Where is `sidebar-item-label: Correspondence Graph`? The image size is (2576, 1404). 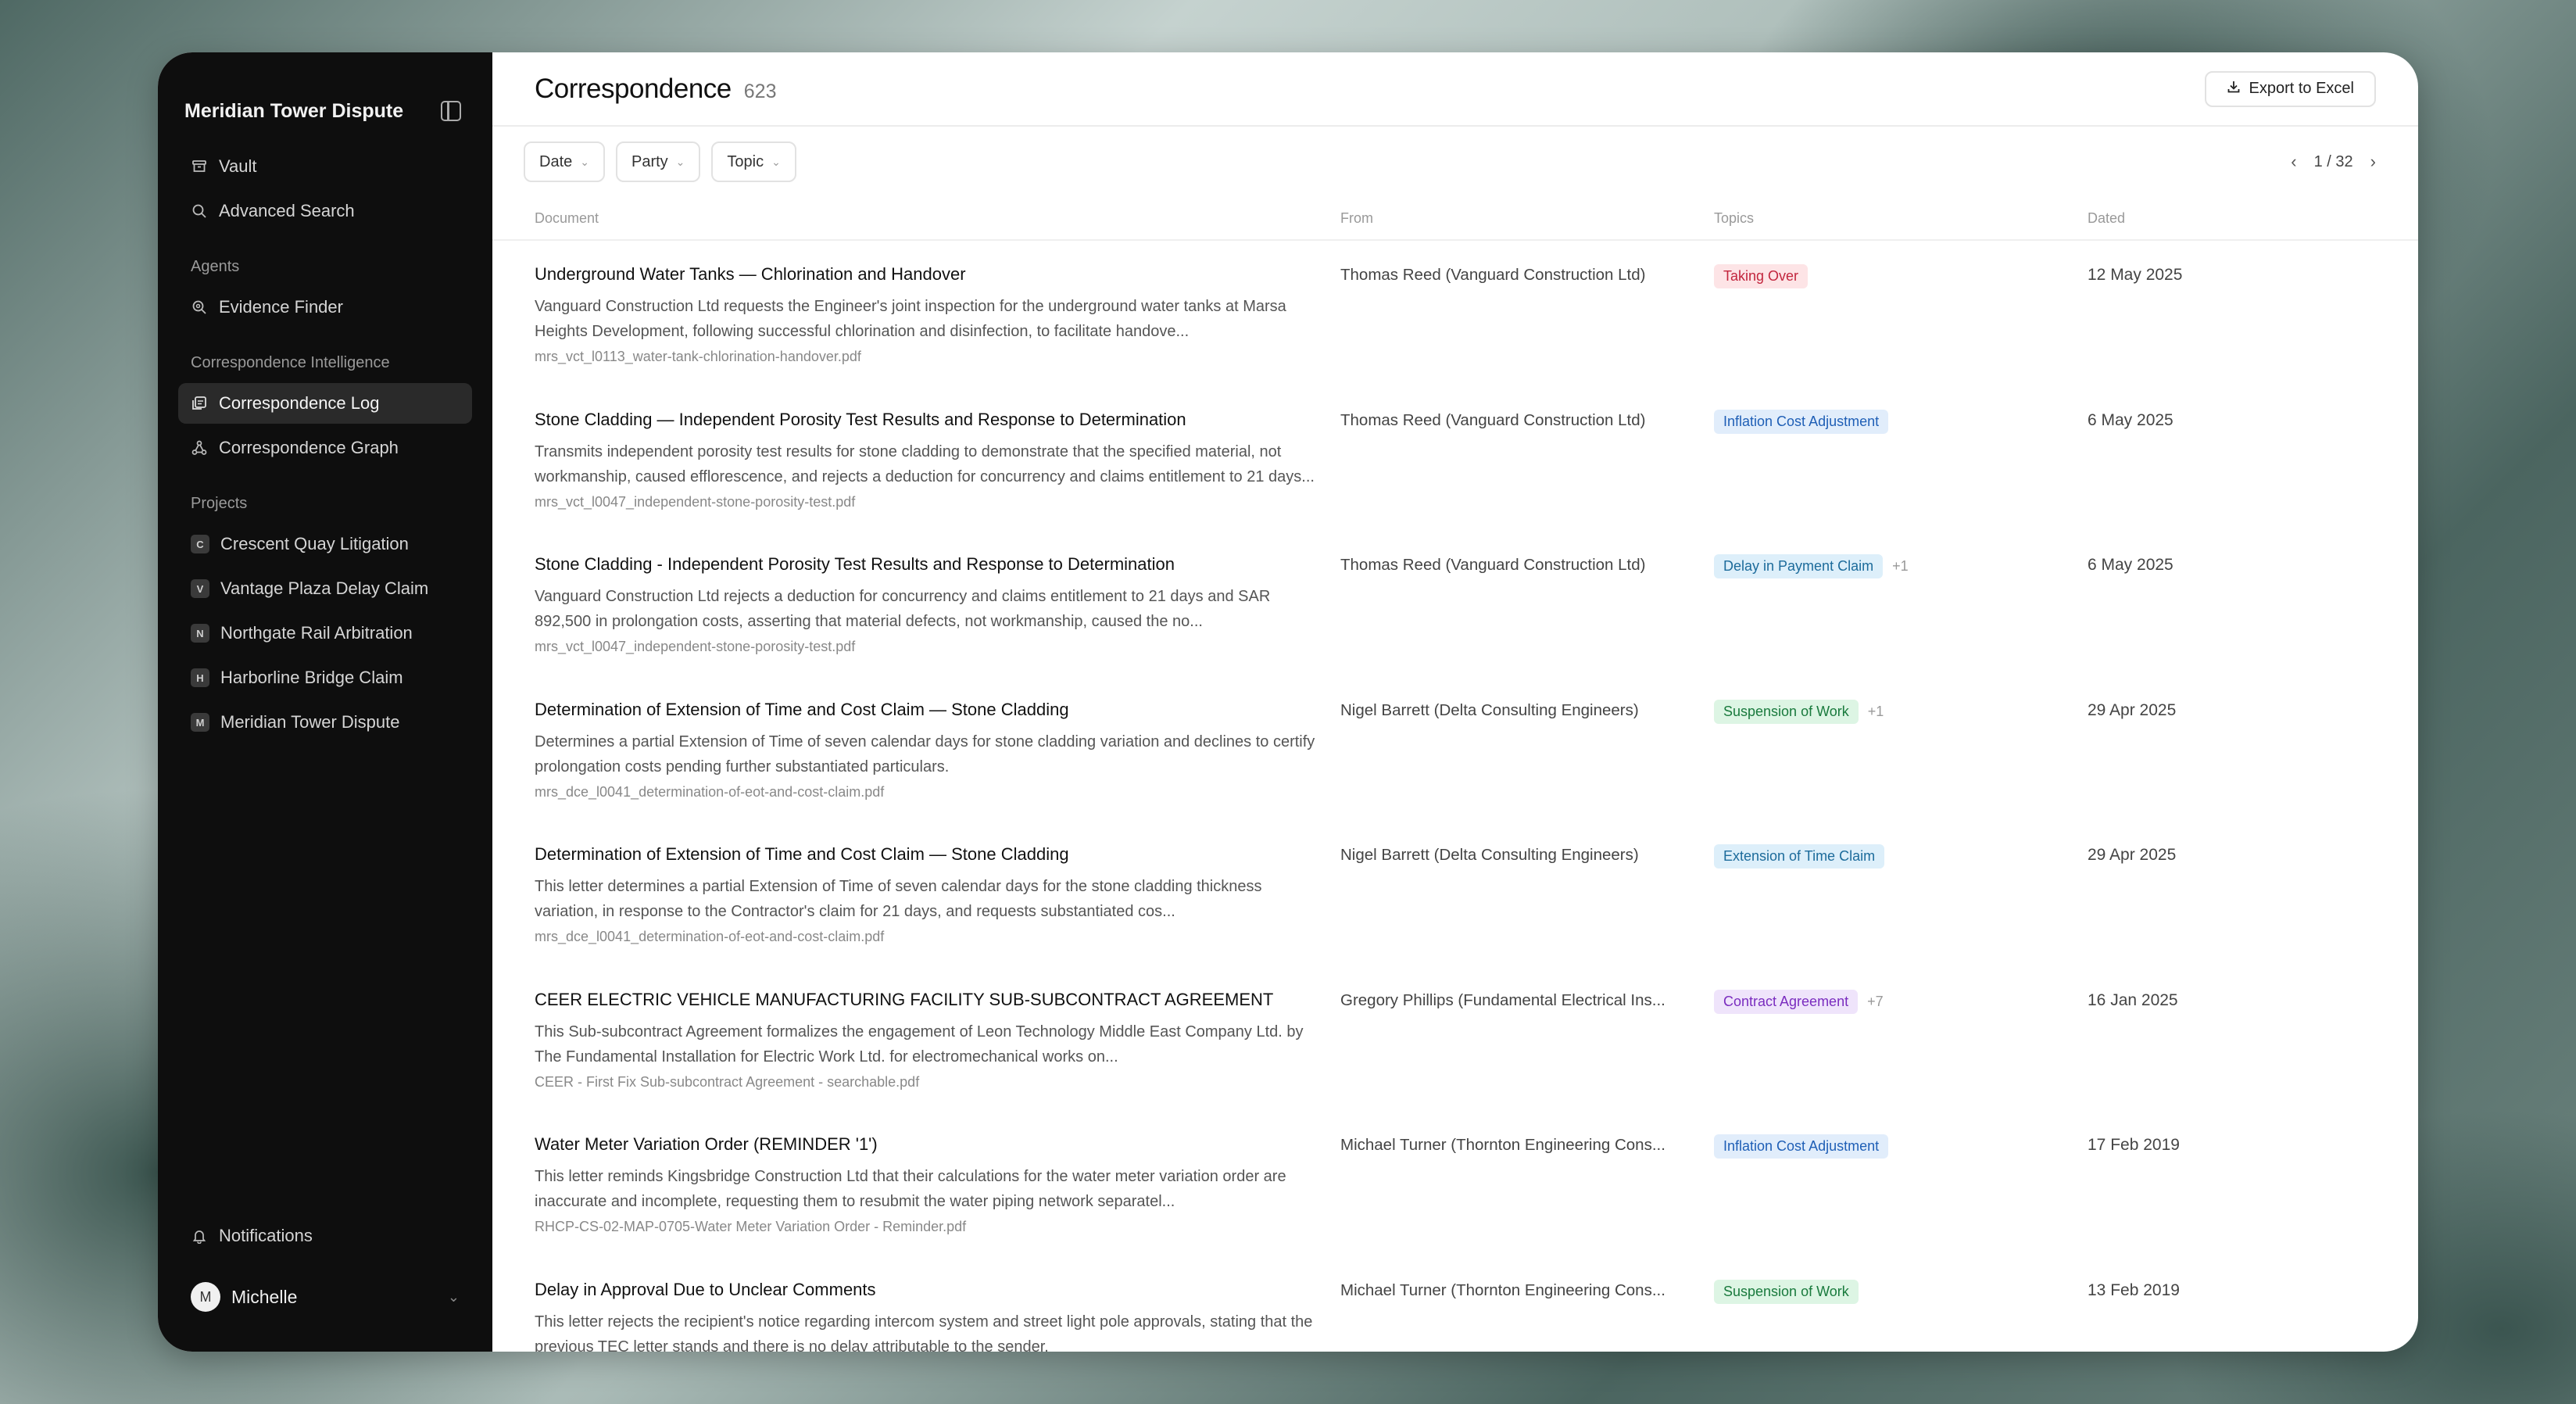 sidebar-item-label: Correspondence Graph is located at coordinates (309, 447).